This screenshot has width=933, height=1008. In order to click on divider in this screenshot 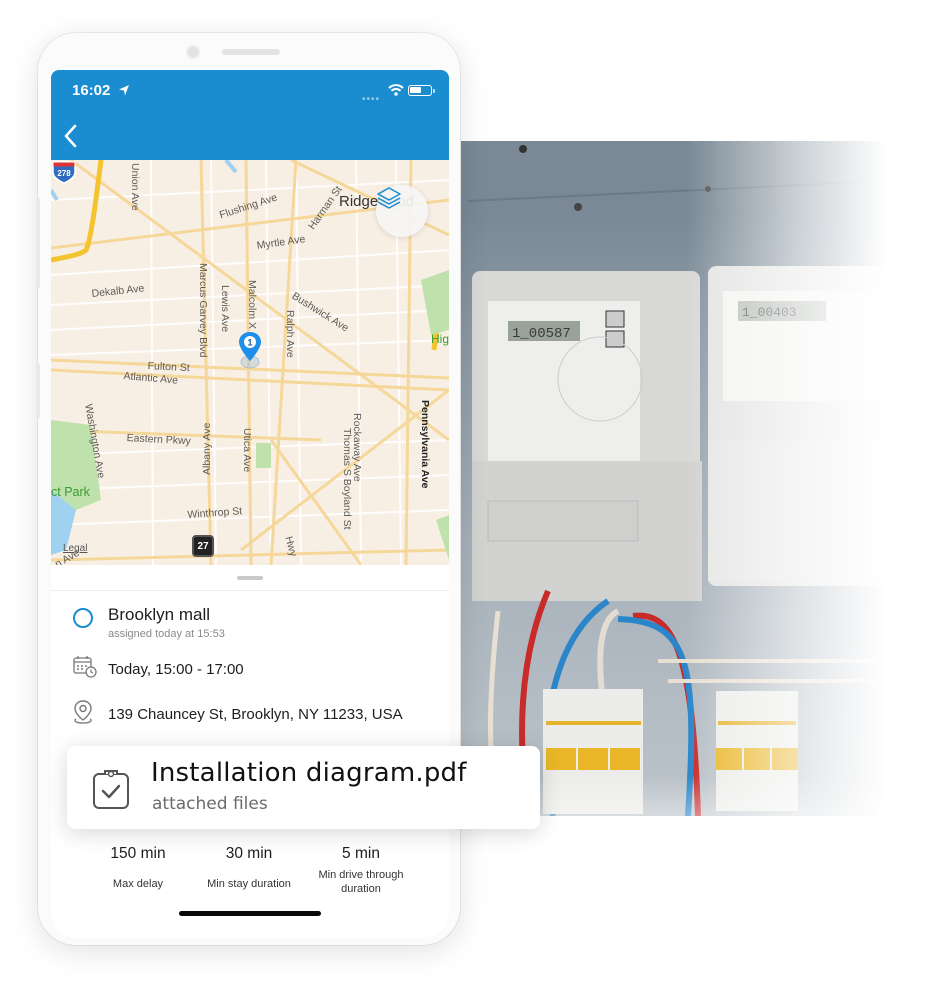, I will do `click(250, 590)`.